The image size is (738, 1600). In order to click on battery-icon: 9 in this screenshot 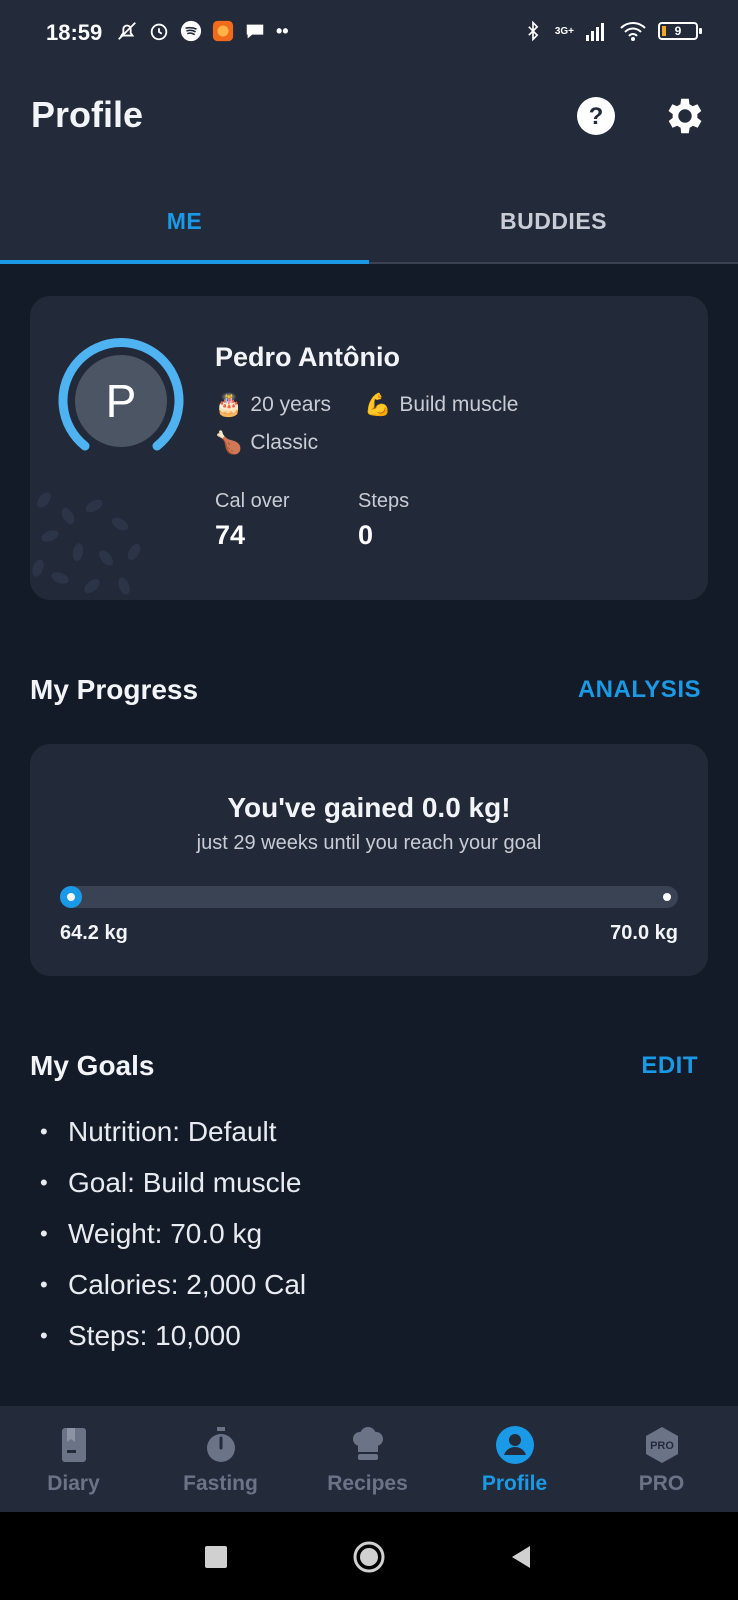, I will do `click(680, 31)`.